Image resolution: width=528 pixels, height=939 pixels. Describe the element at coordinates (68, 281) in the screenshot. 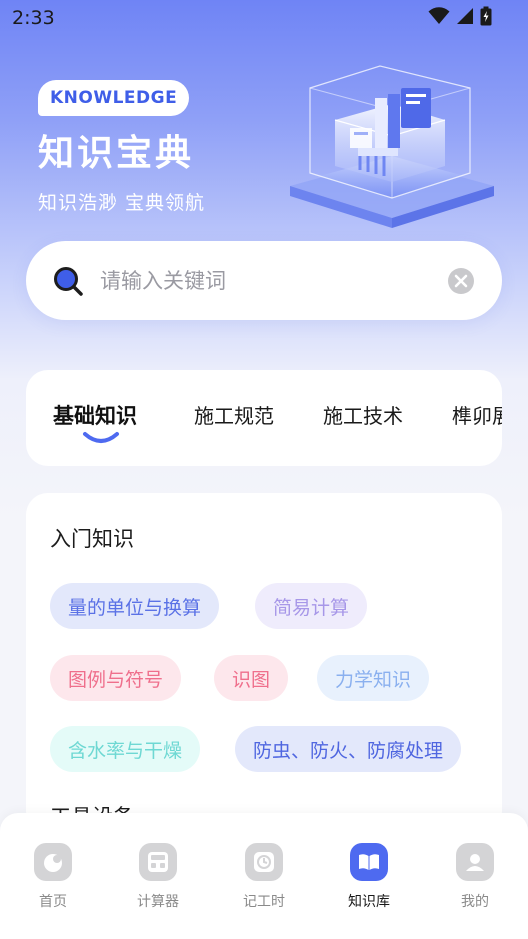

I see `search-icon` at that location.